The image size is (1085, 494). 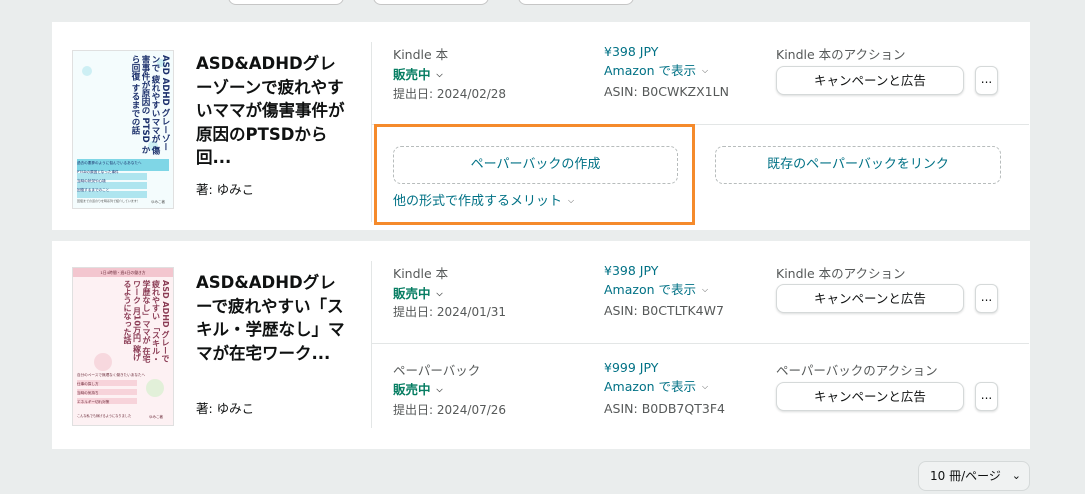 I want to click on book-cover-1-line-7: するまでの話, so click(x=135, y=109).